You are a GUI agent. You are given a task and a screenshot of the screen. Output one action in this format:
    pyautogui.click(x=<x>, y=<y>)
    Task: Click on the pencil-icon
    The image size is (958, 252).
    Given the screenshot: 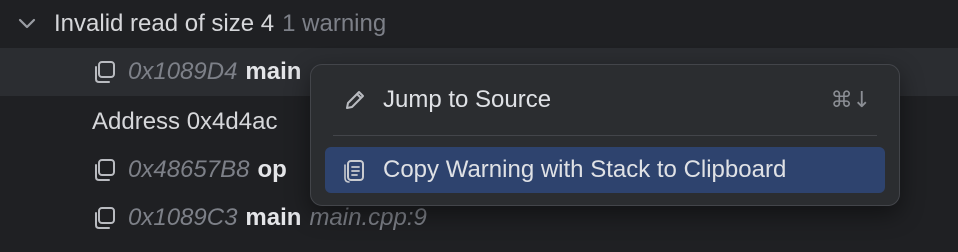 What is the action you would take?
    pyautogui.click(x=355, y=100)
    